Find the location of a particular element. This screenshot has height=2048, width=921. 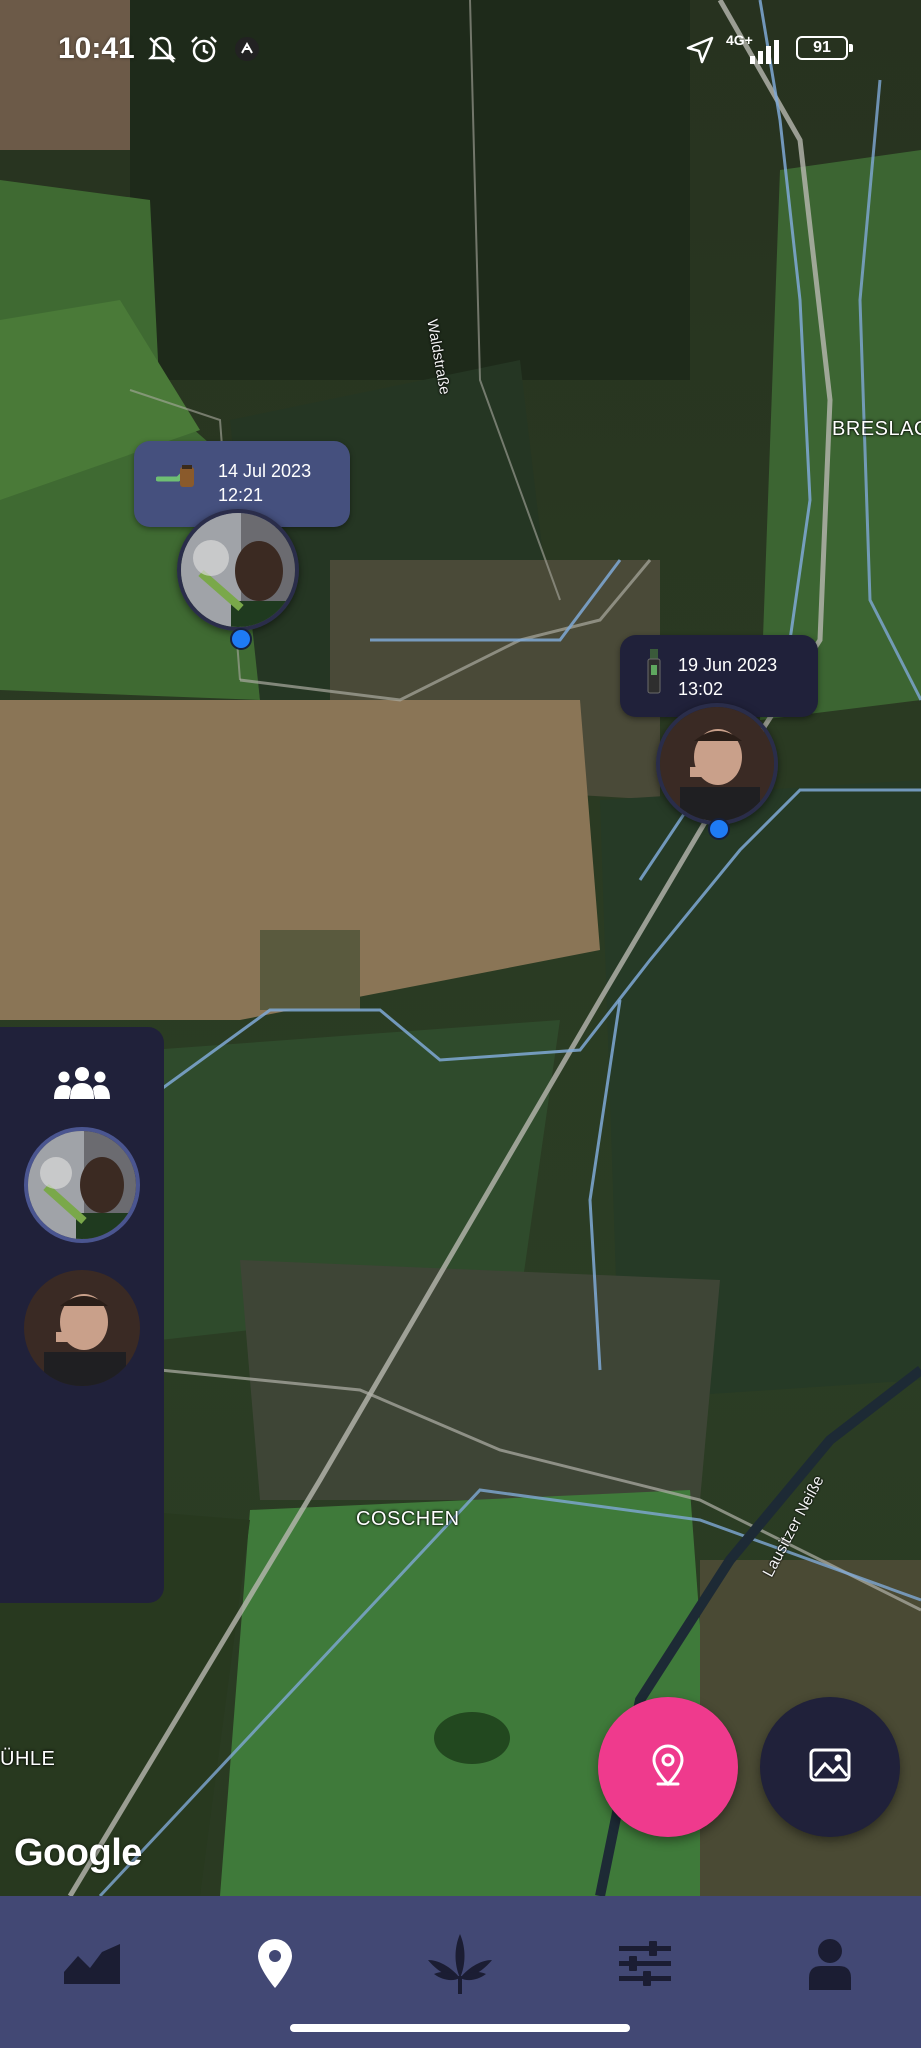

nav-profile is located at coordinates (830, 1966).